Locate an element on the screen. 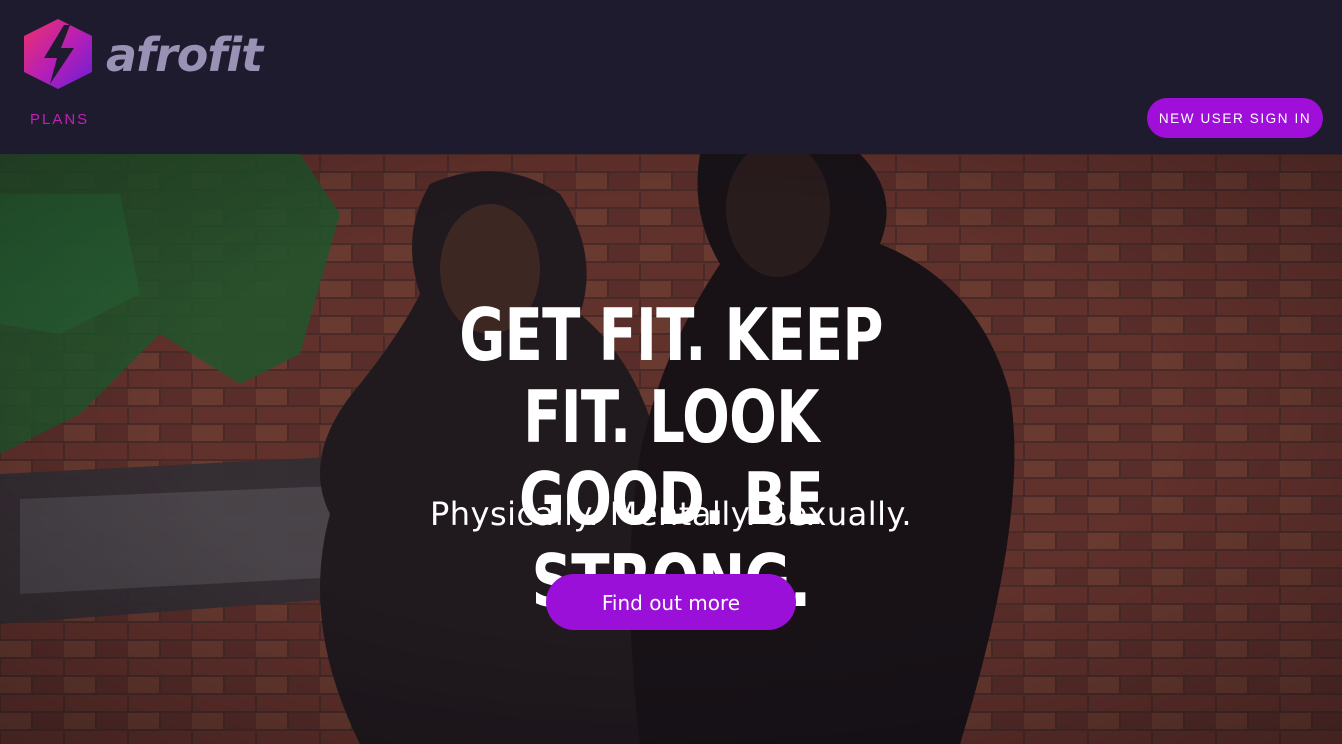  find-out-more-button: Find out more is located at coordinates (671, 602).